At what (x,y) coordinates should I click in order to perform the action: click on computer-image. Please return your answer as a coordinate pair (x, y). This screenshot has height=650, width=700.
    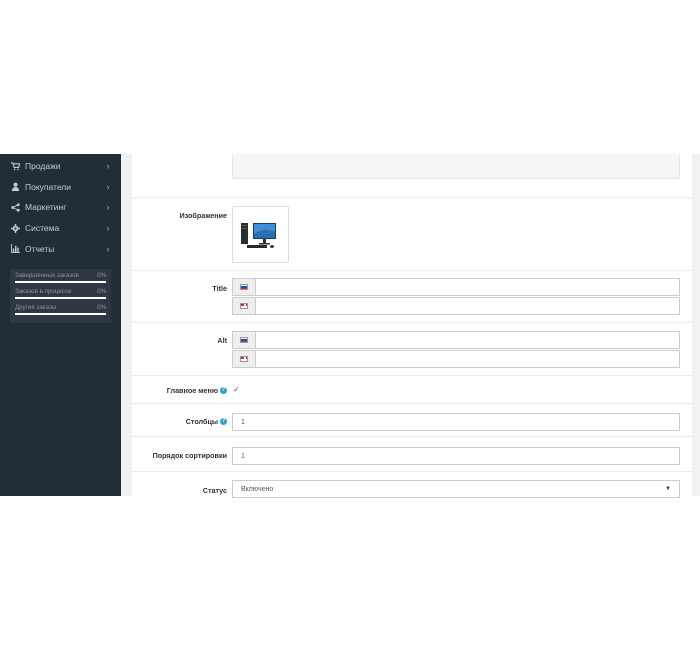
    Looking at the image, I should click on (258, 235).